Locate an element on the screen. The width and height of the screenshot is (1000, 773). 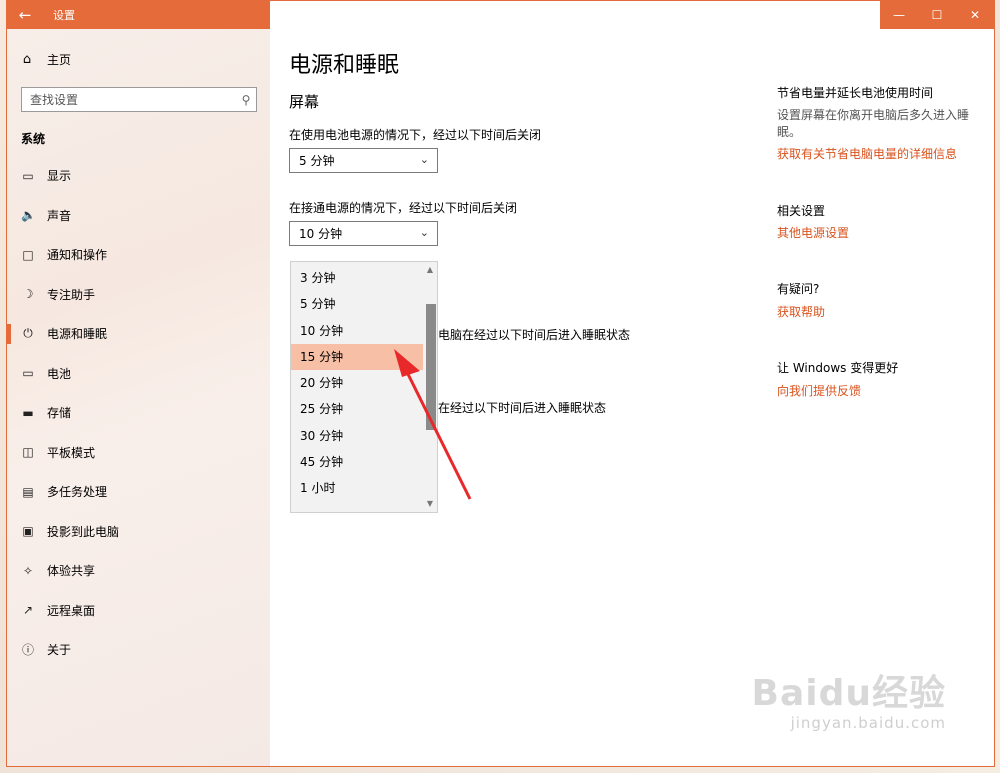
maximize-icon: ☐ is located at coordinates (937, 15).